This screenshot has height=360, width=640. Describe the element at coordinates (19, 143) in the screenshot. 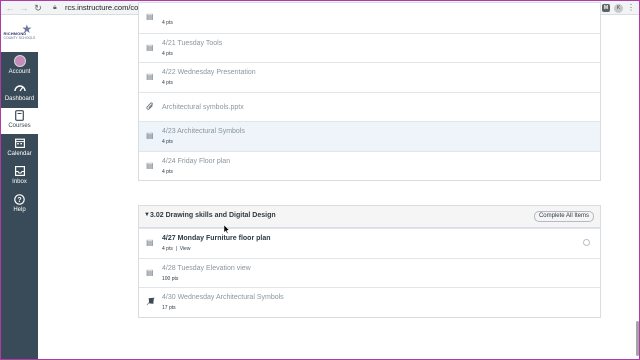

I see `calendar-icon` at that location.